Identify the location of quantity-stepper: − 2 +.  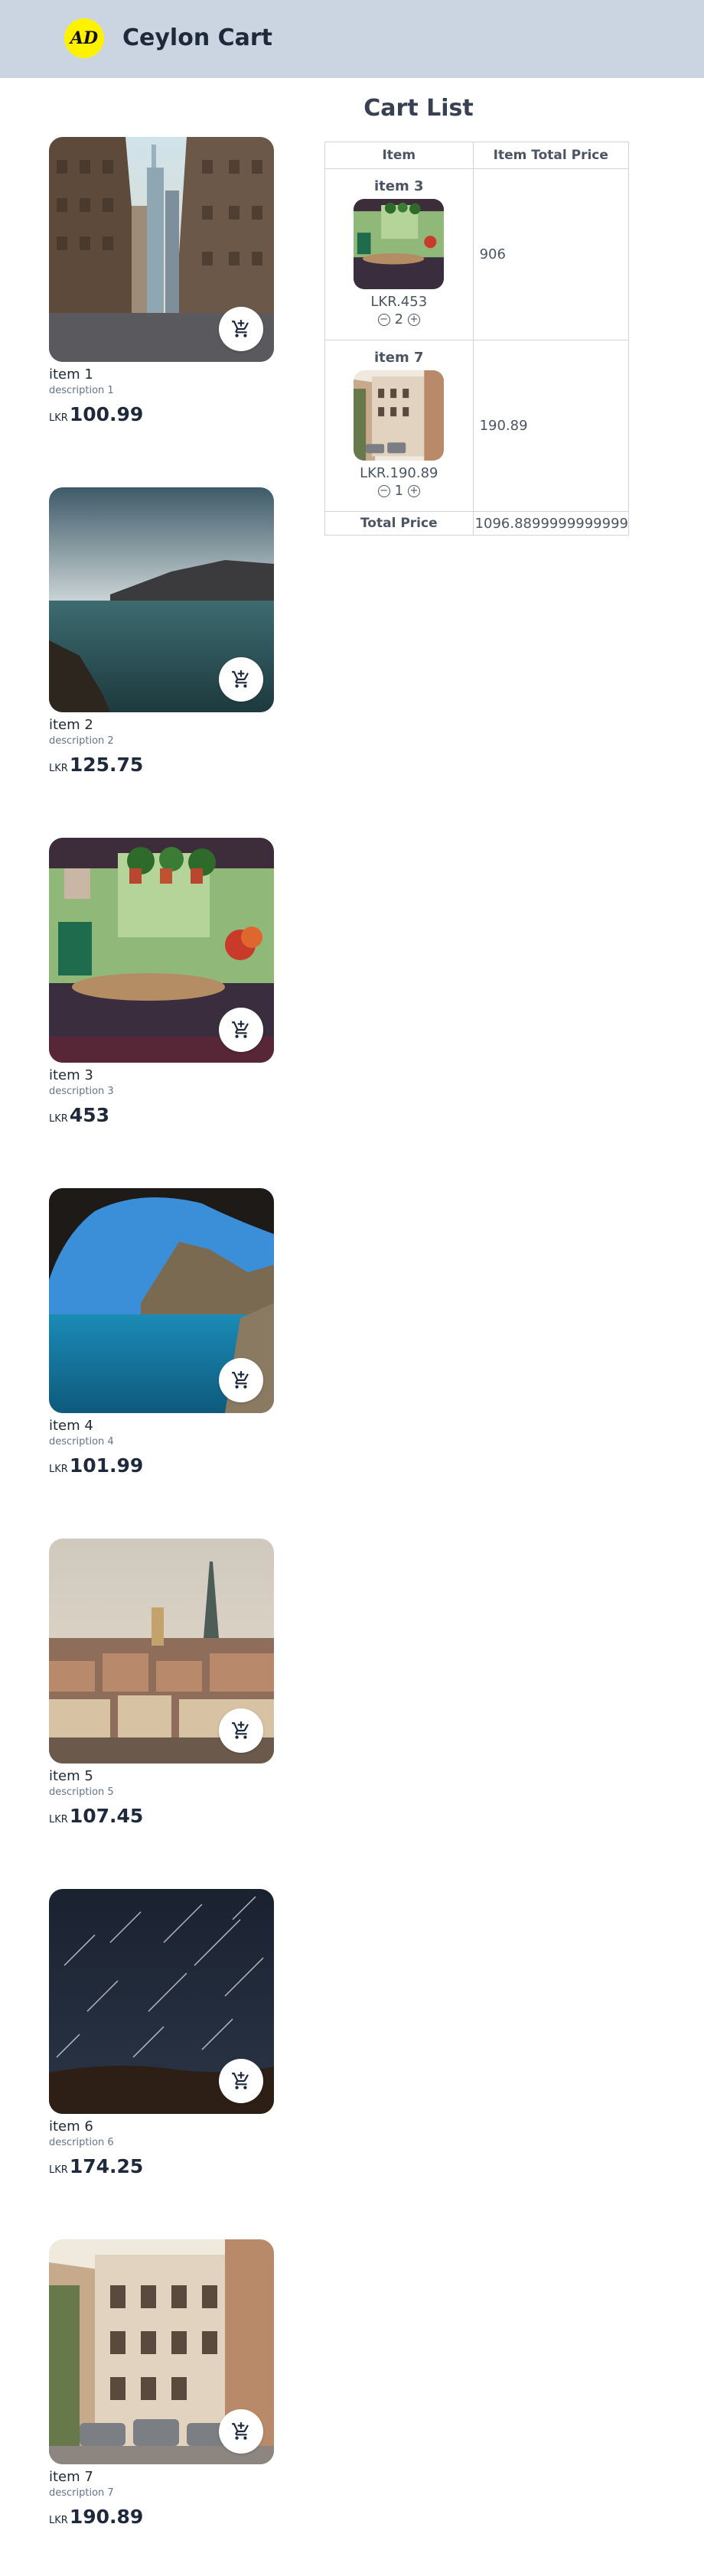
(399, 319).